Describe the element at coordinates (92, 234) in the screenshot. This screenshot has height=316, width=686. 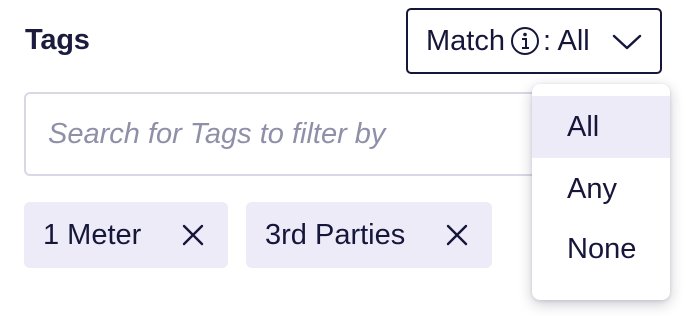
I see `tag-chip-label: 1 Meter` at that location.